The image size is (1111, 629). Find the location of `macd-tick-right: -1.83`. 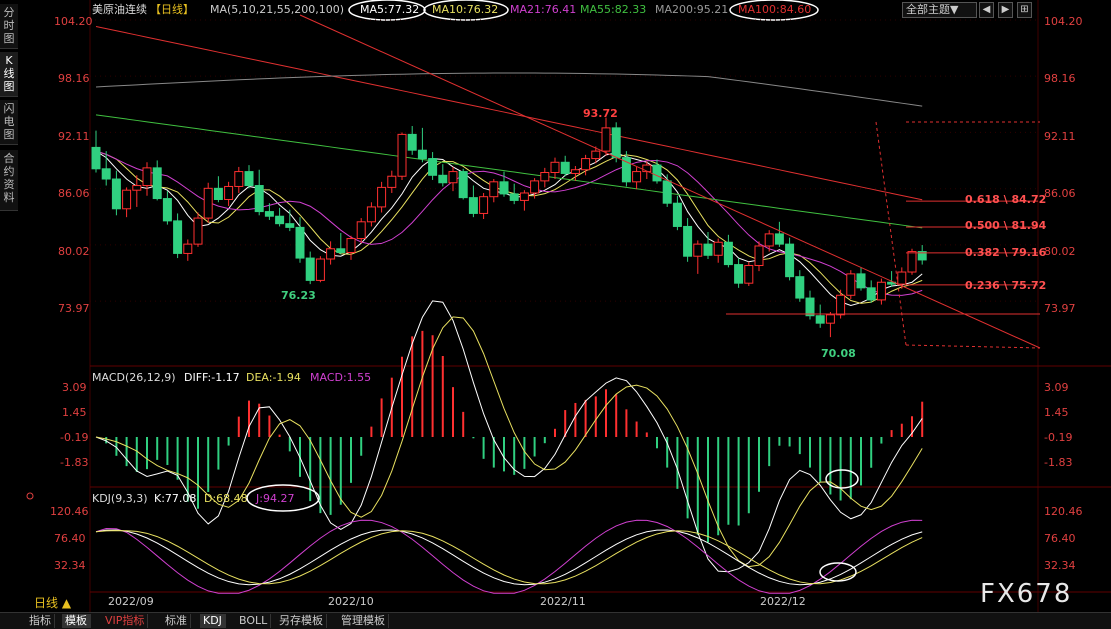

macd-tick-right: -1.83 is located at coordinates (1058, 462).